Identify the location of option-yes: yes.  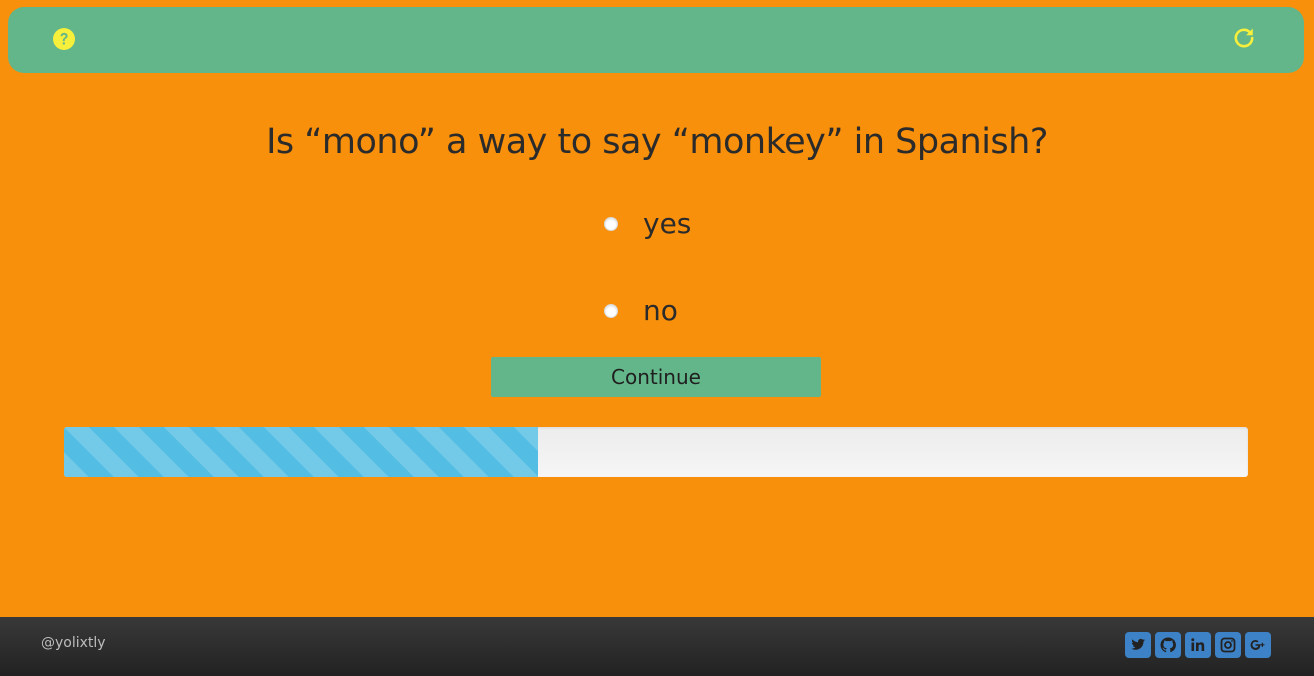
(647, 223).